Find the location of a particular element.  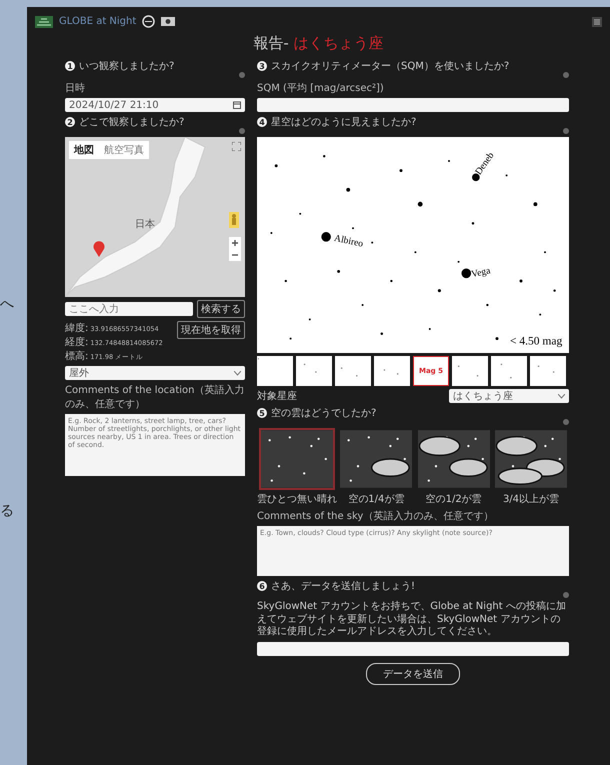

search-field: ここへ入力 is located at coordinates (129, 309).